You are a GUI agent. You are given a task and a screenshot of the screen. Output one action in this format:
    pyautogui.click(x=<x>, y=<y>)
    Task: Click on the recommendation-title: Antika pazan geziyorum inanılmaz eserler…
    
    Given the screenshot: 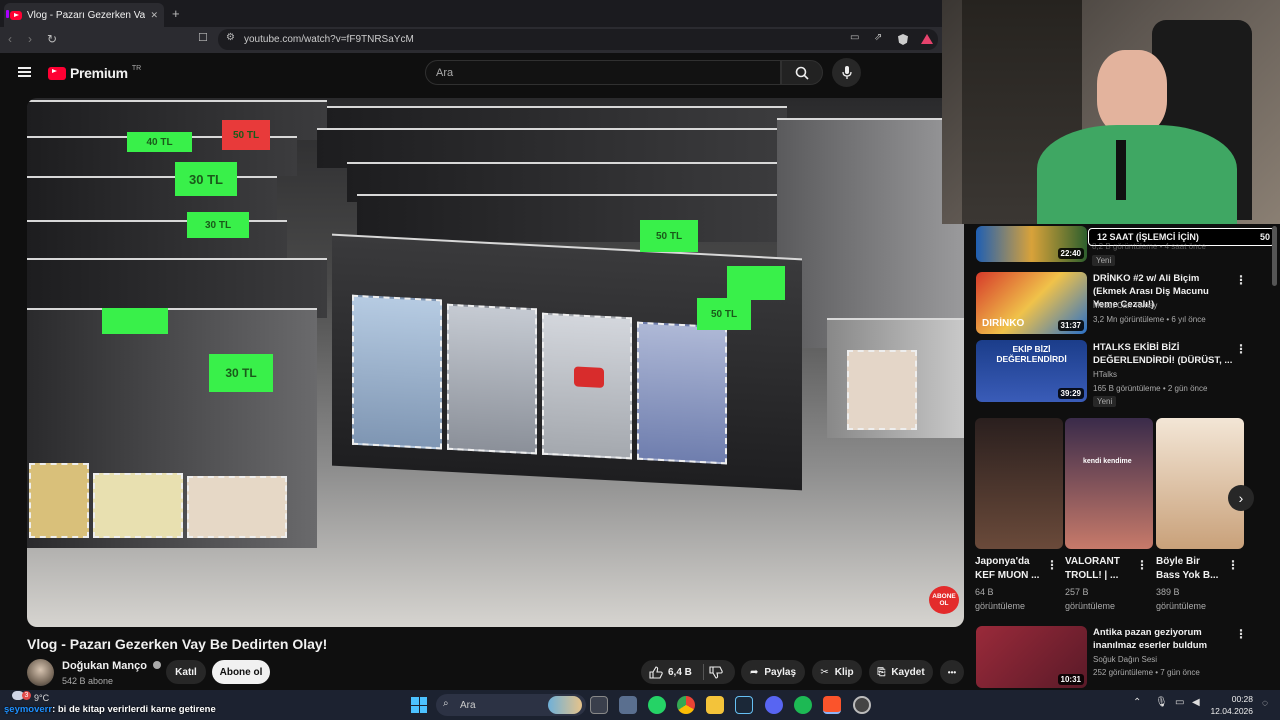 What is the action you would take?
    pyautogui.click(x=1163, y=639)
    